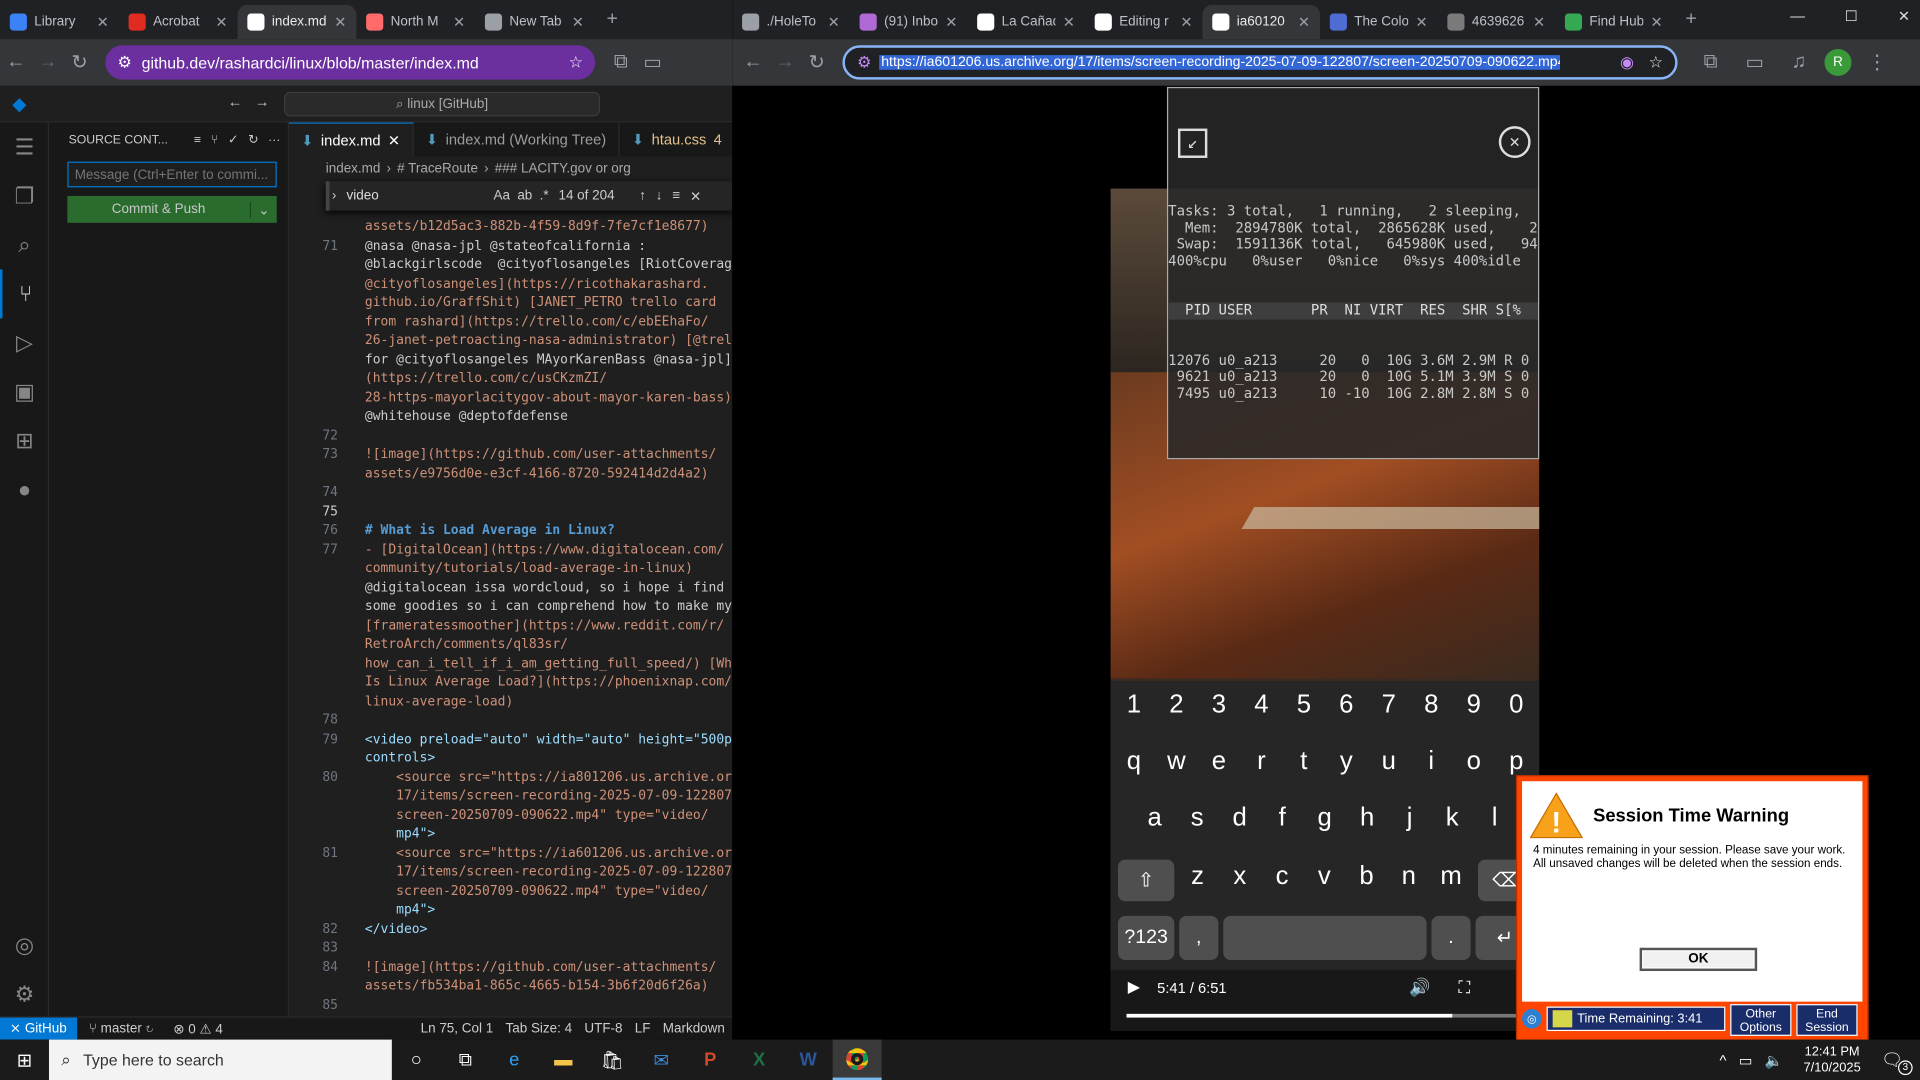 Image resolution: width=1920 pixels, height=1080 pixels. What do you see at coordinates (1379, 22) in the screenshot?
I see `right-tab-5: The Colo ✕` at bounding box center [1379, 22].